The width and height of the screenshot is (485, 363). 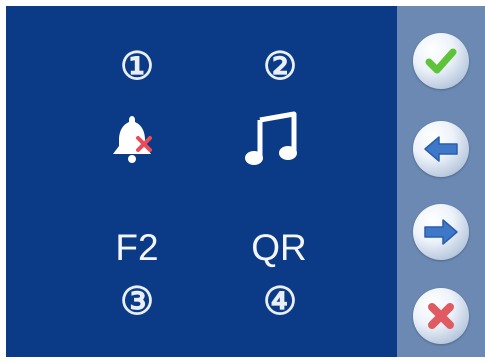 I want to click on option-number-1: ①, so click(x=137, y=67).